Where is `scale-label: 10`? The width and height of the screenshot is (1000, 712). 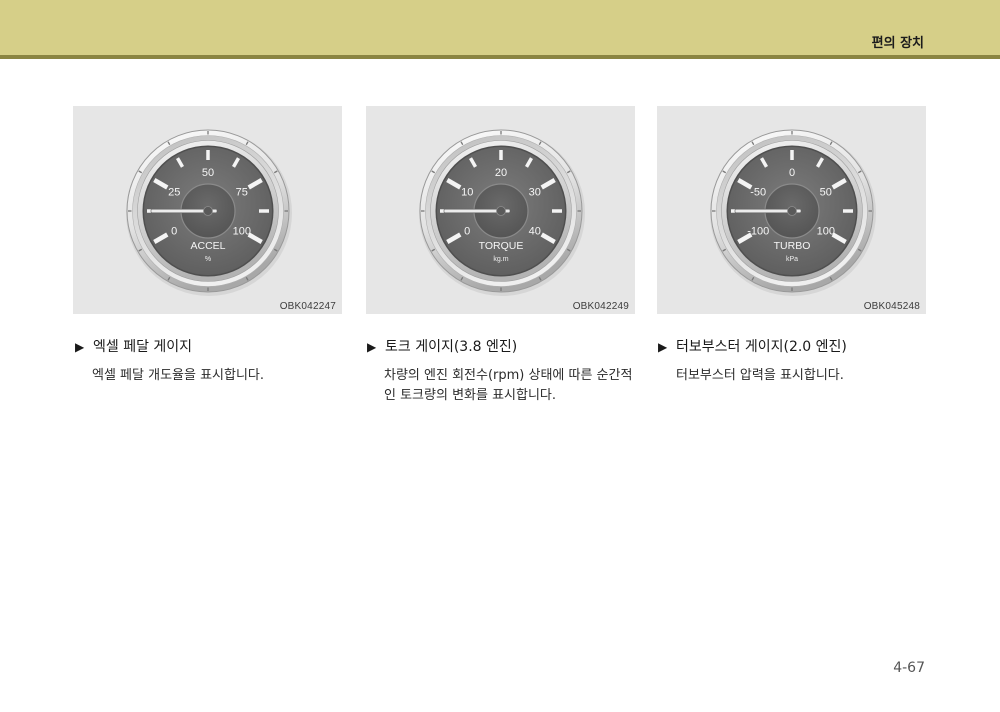 scale-label: 10 is located at coordinates (467, 193).